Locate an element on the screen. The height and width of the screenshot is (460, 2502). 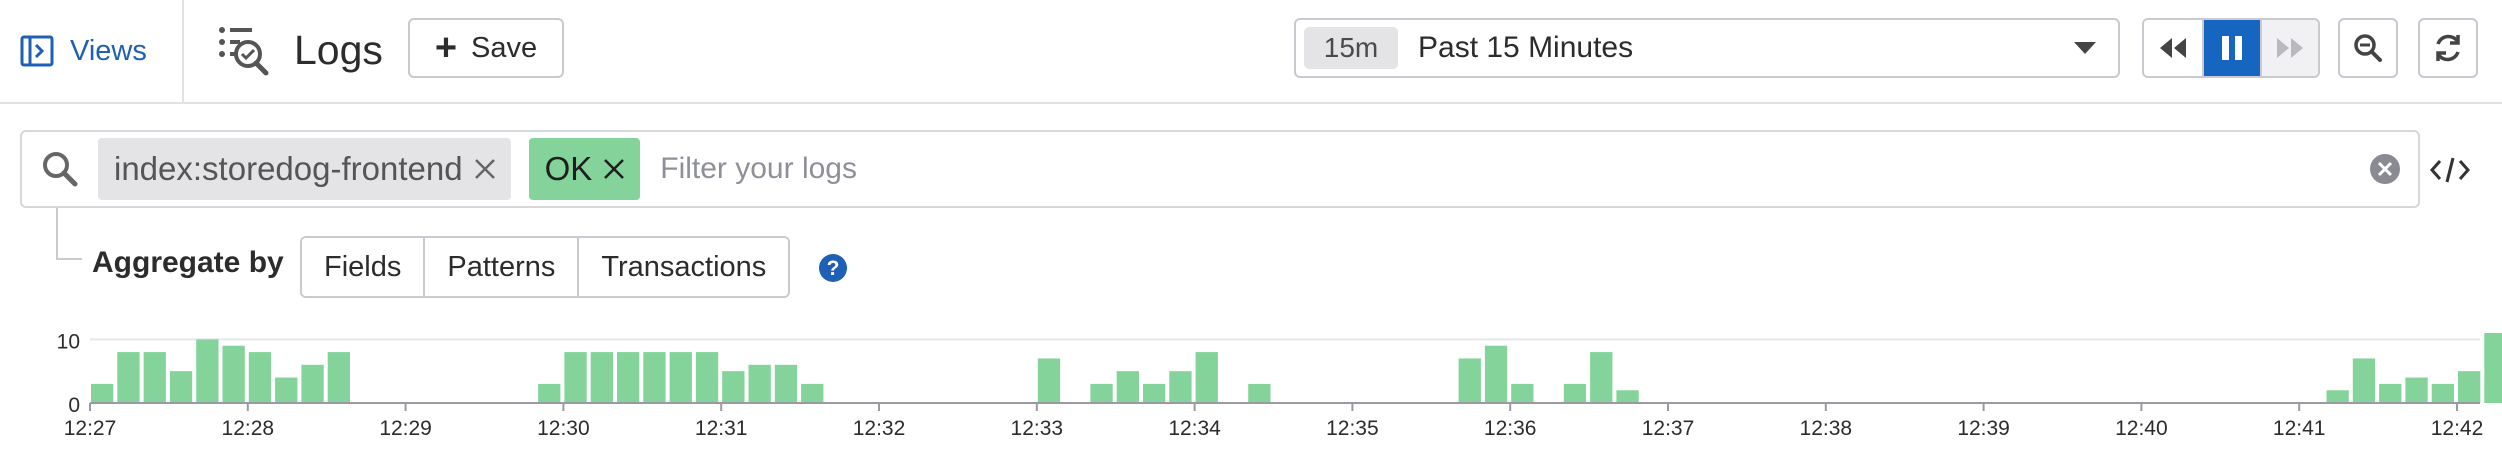
playback-controls is located at coordinates (2231, 48).